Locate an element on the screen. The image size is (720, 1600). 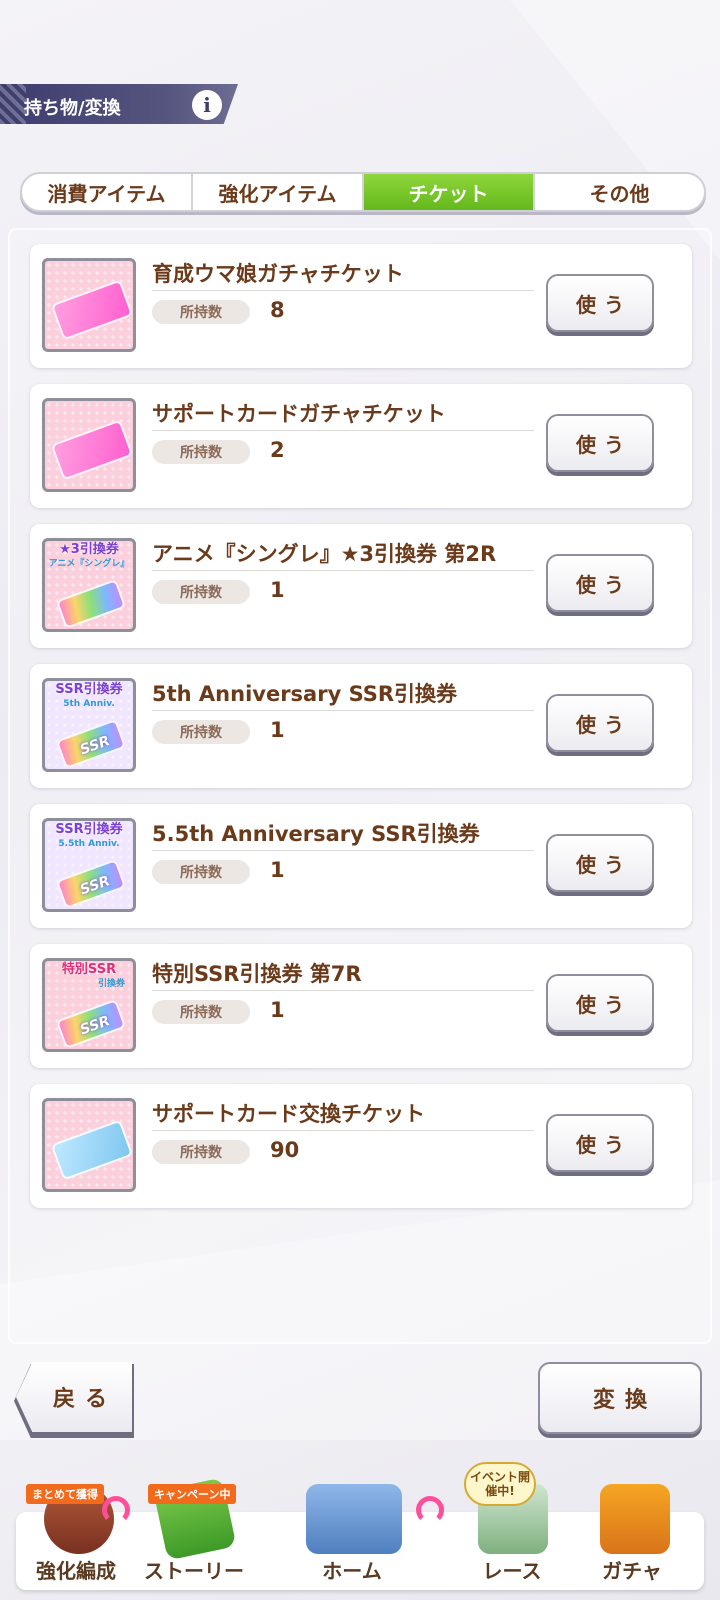
nav-label: ホーム is located at coordinates (352, 1571).